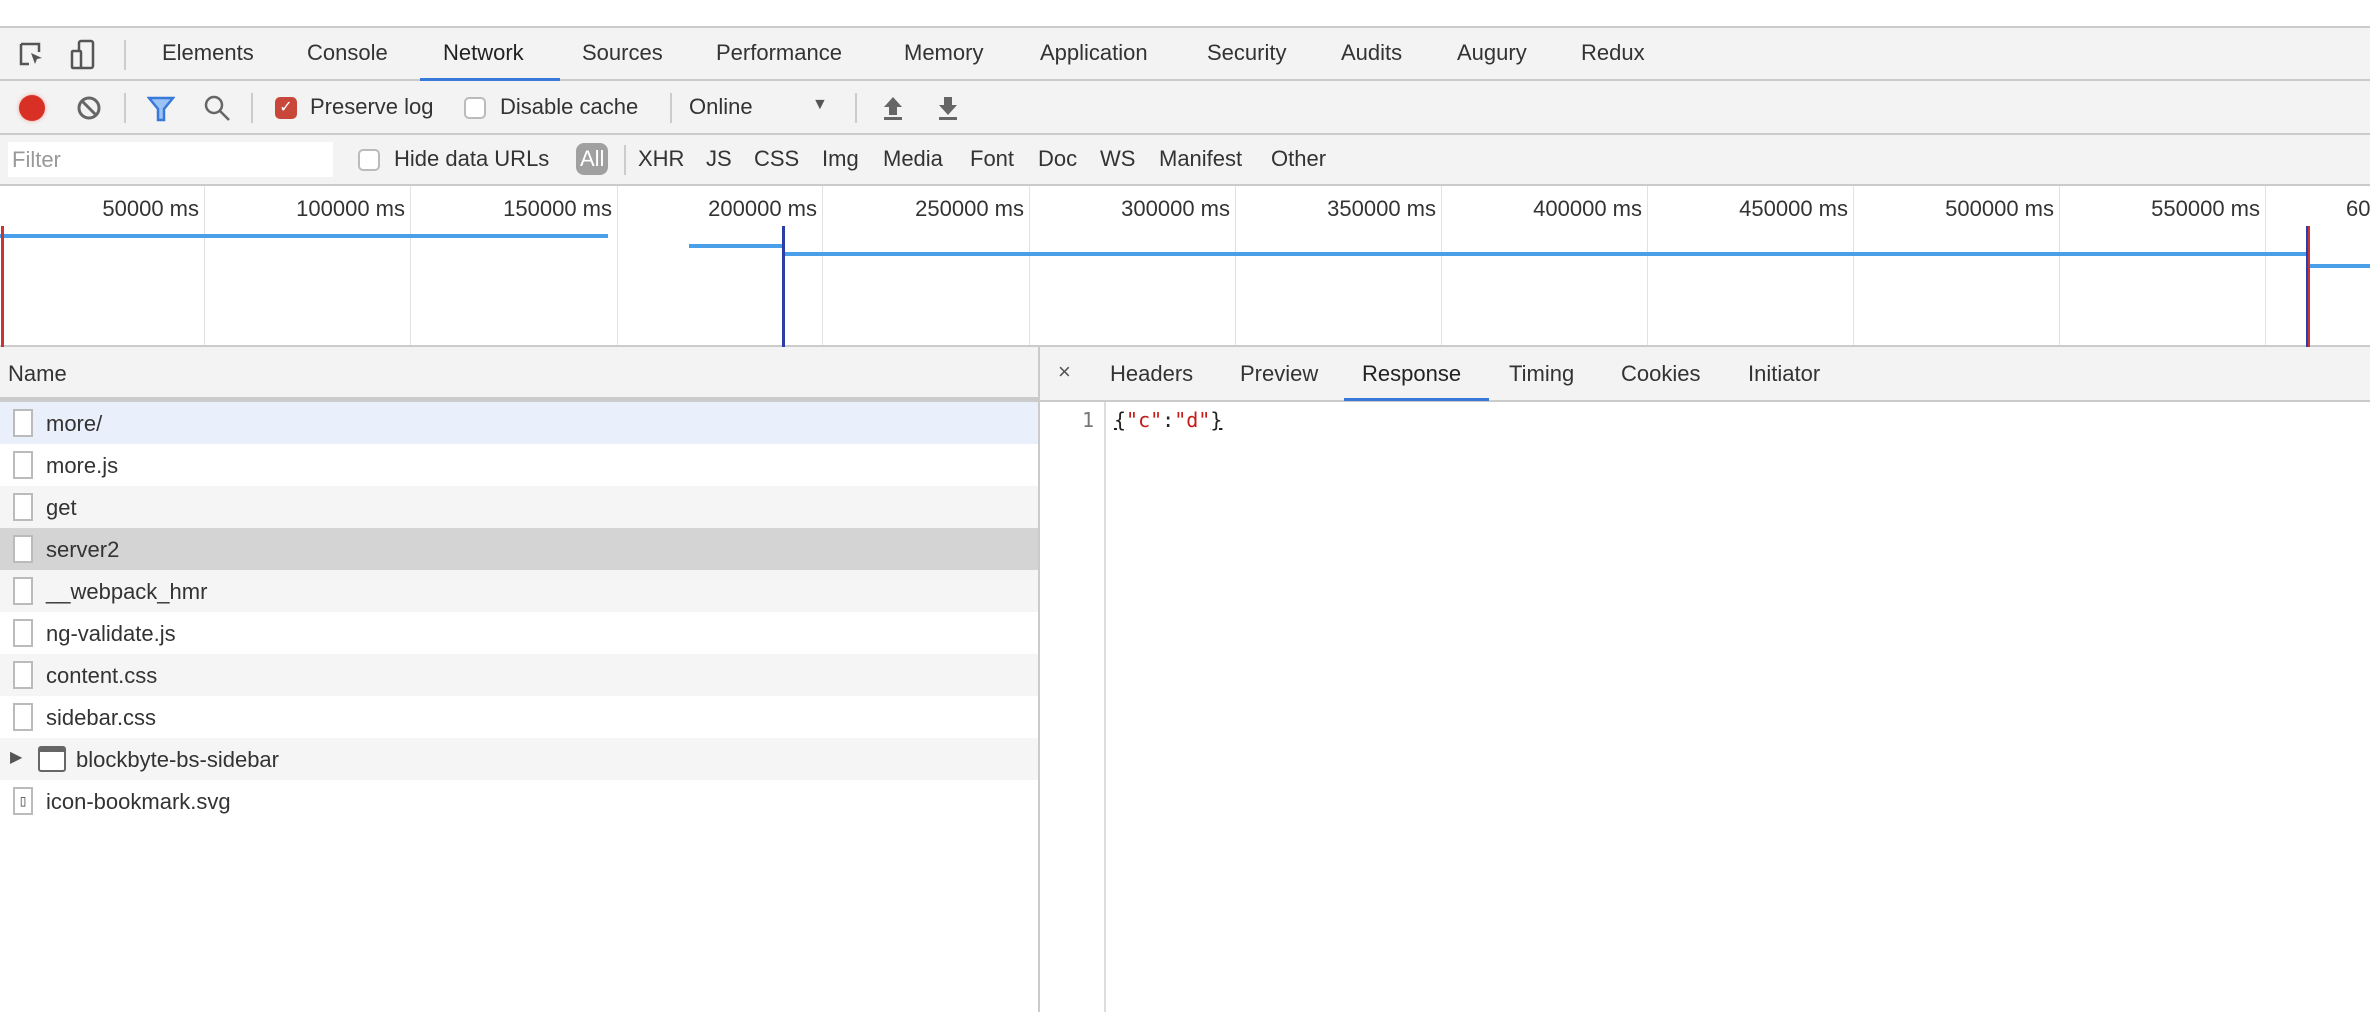 This screenshot has width=2370, height=1012. I want to click on request-name: server2, so click(83, 549).